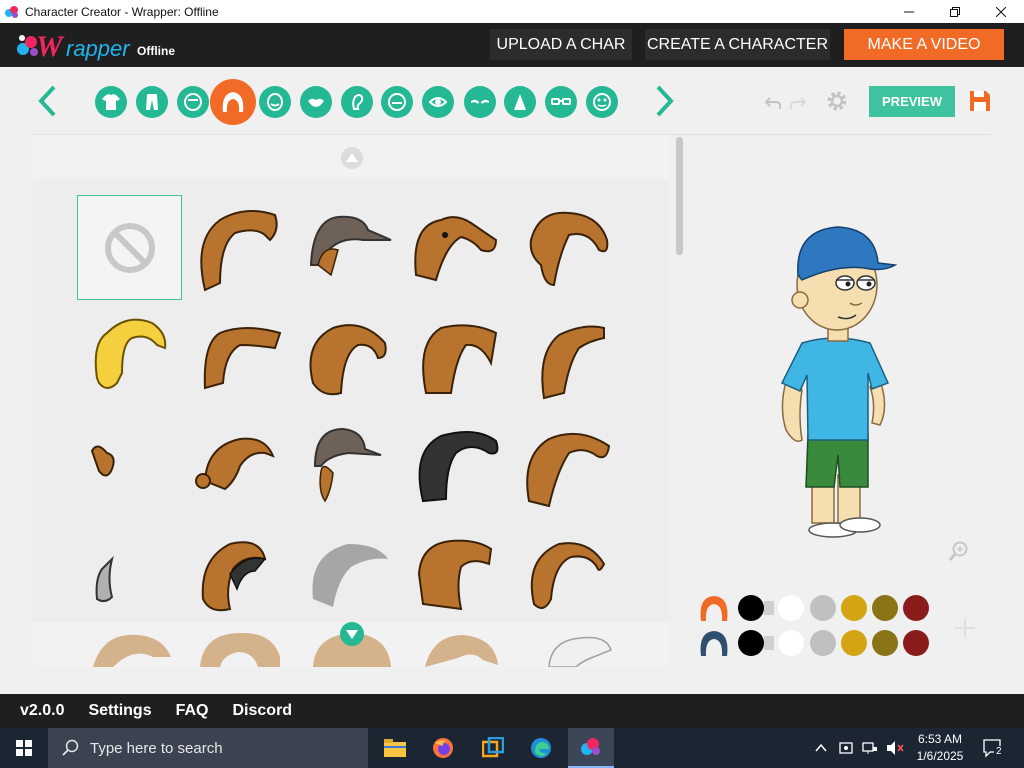 This screenshot has width=1024, height=768. I want to click on next-category-arrow-icon, so click(664, 101).